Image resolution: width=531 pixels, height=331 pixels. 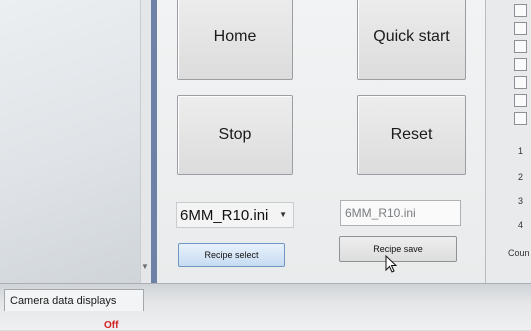 What do you see at coordinates (231, 255) in the screenshot?
I see `recipe-select-button: Recipe select` at bounding box center [231, 255].